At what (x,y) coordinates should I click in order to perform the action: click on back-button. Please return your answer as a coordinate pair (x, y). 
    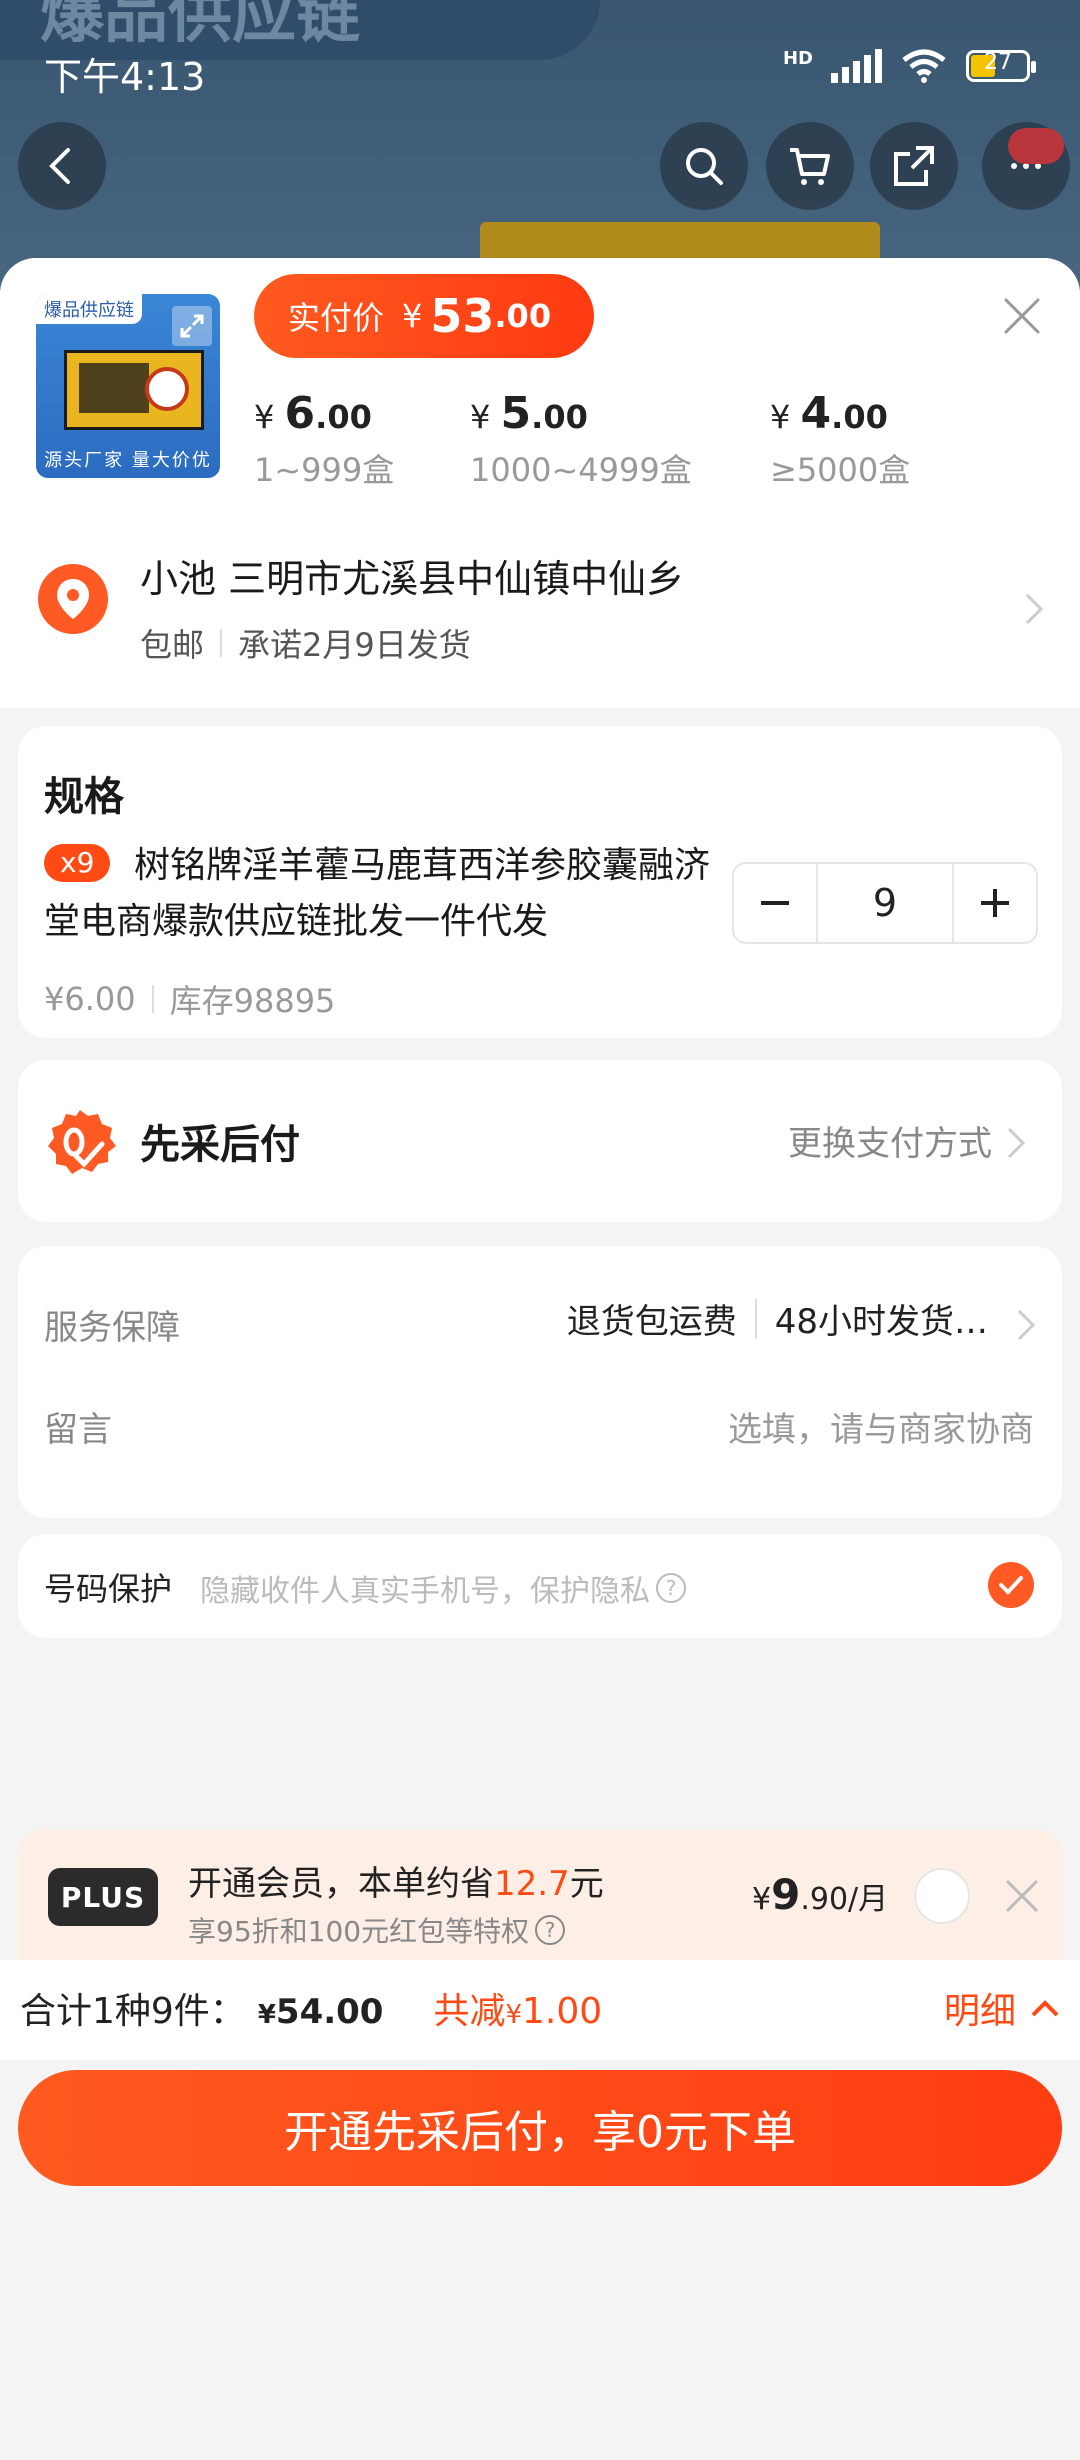
    Looking at the image, I should click on (62, 166).